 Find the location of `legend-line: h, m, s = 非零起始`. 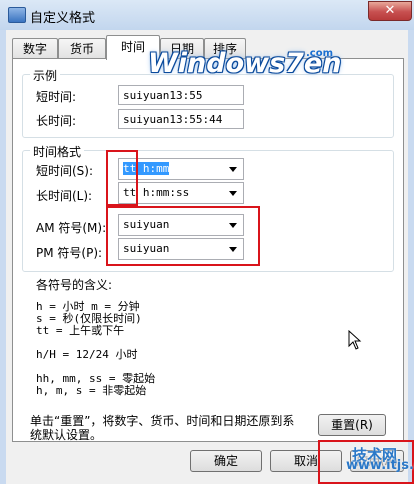

legend-line: h, m, s = 非零起始 is located at coordinates (91, 390).